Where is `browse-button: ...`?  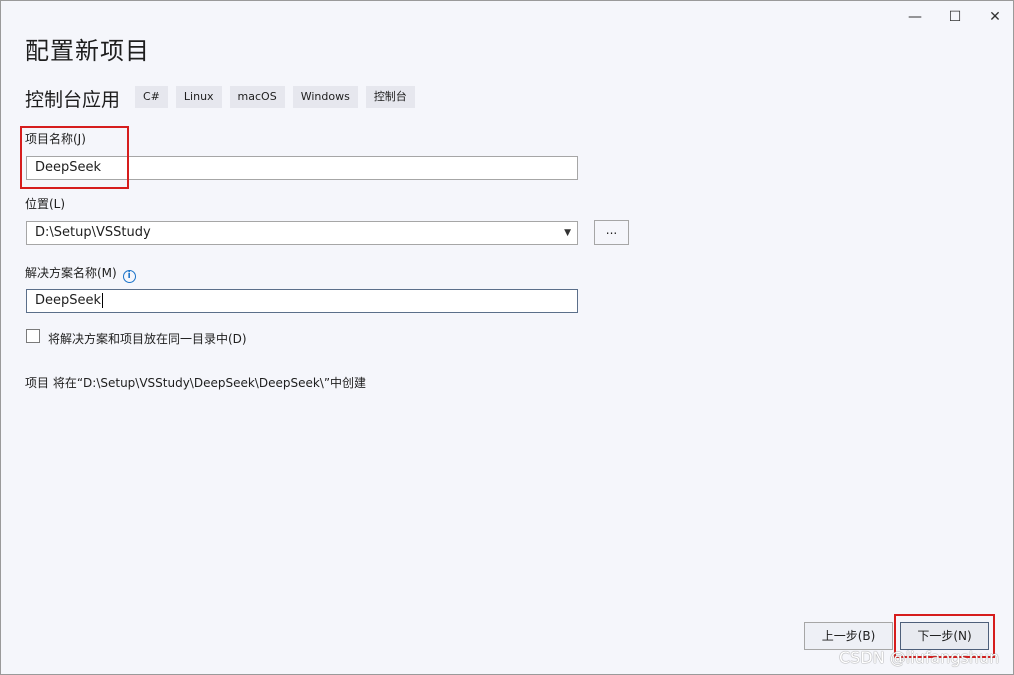
browse-button: ... is located at coordinates (611, 232).